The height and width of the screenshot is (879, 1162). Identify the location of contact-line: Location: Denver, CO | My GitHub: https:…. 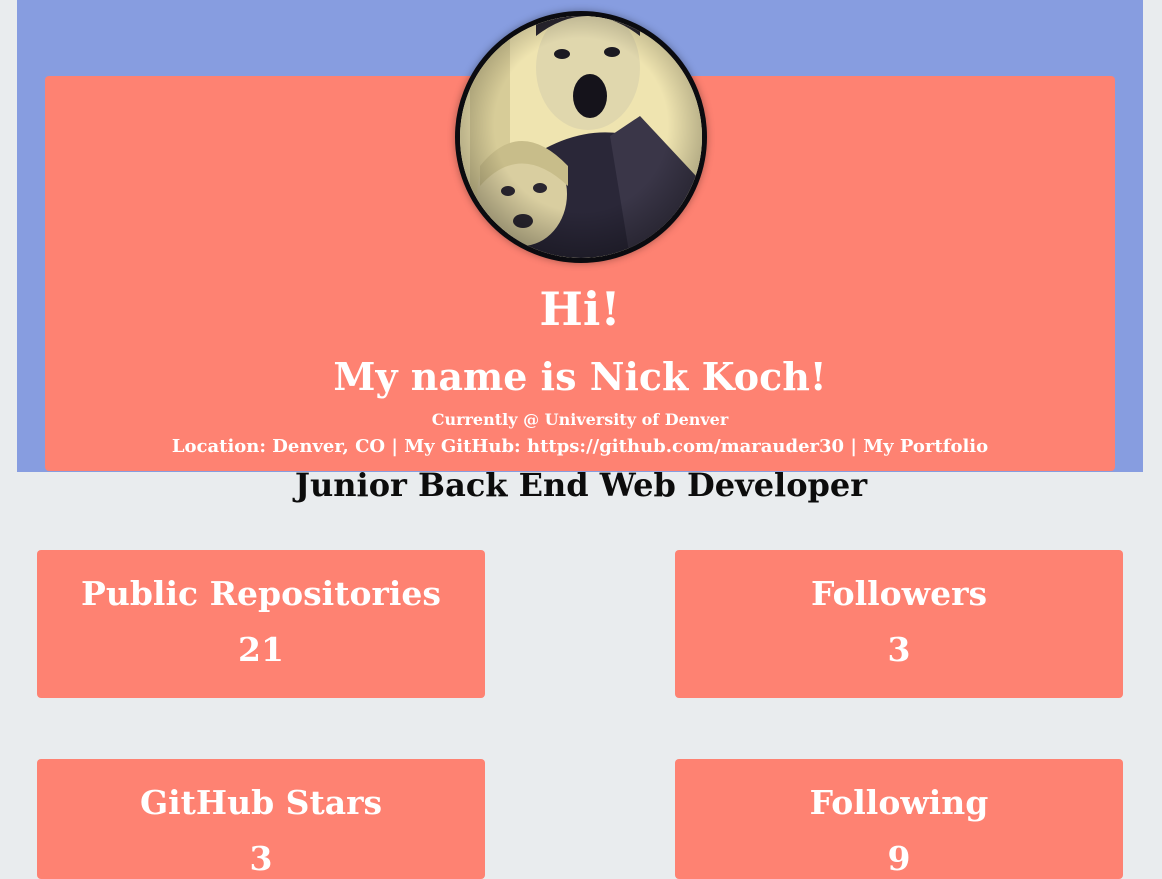
(580, 447).